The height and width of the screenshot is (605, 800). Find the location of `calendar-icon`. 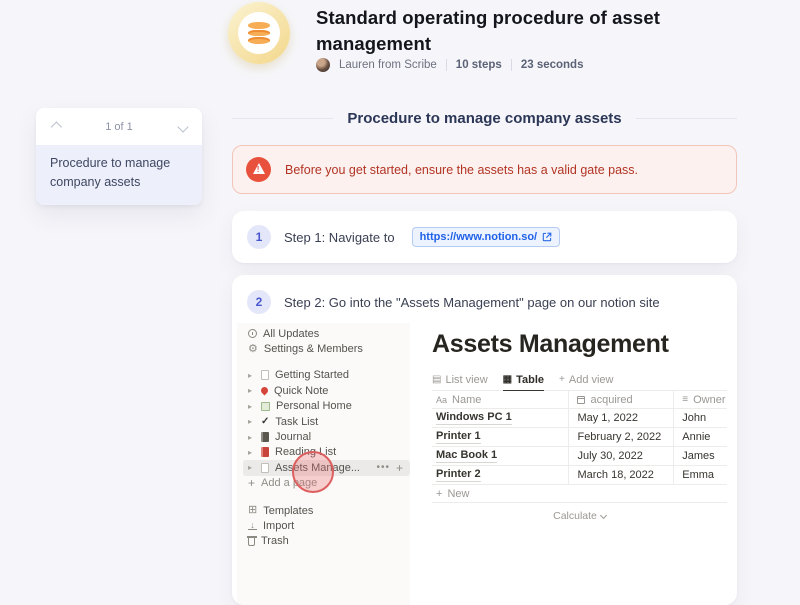

calendar-icon is located at coordinates (581, 399).